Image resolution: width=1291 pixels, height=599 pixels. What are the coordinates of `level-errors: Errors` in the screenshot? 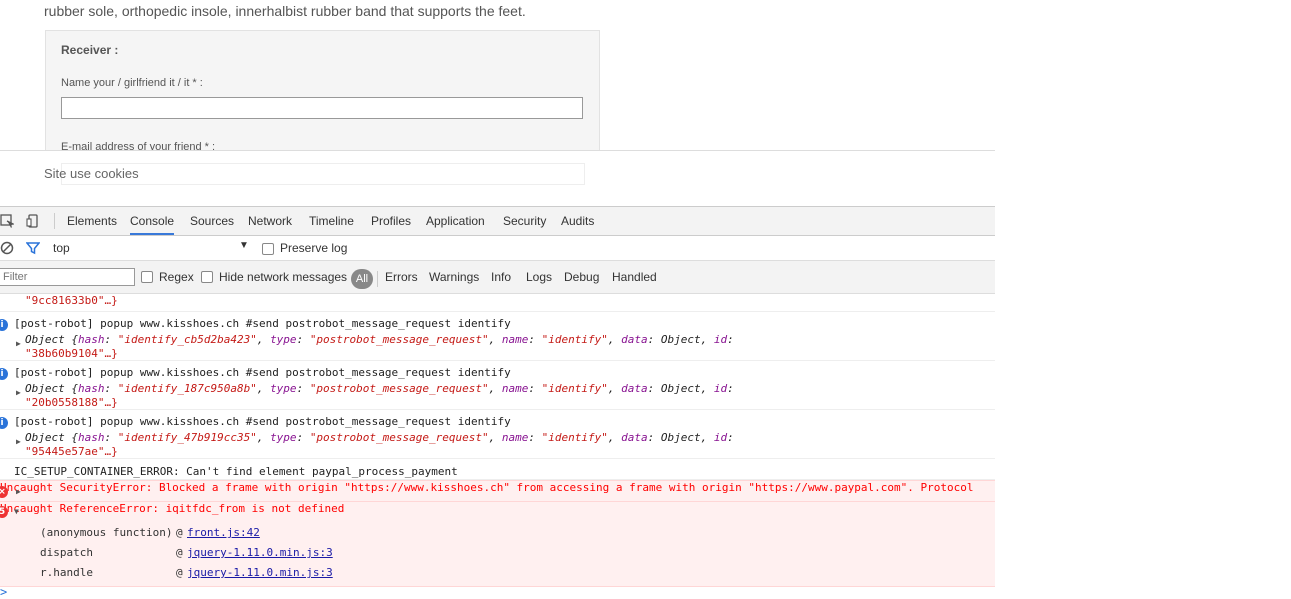 It's located at (401, 277).